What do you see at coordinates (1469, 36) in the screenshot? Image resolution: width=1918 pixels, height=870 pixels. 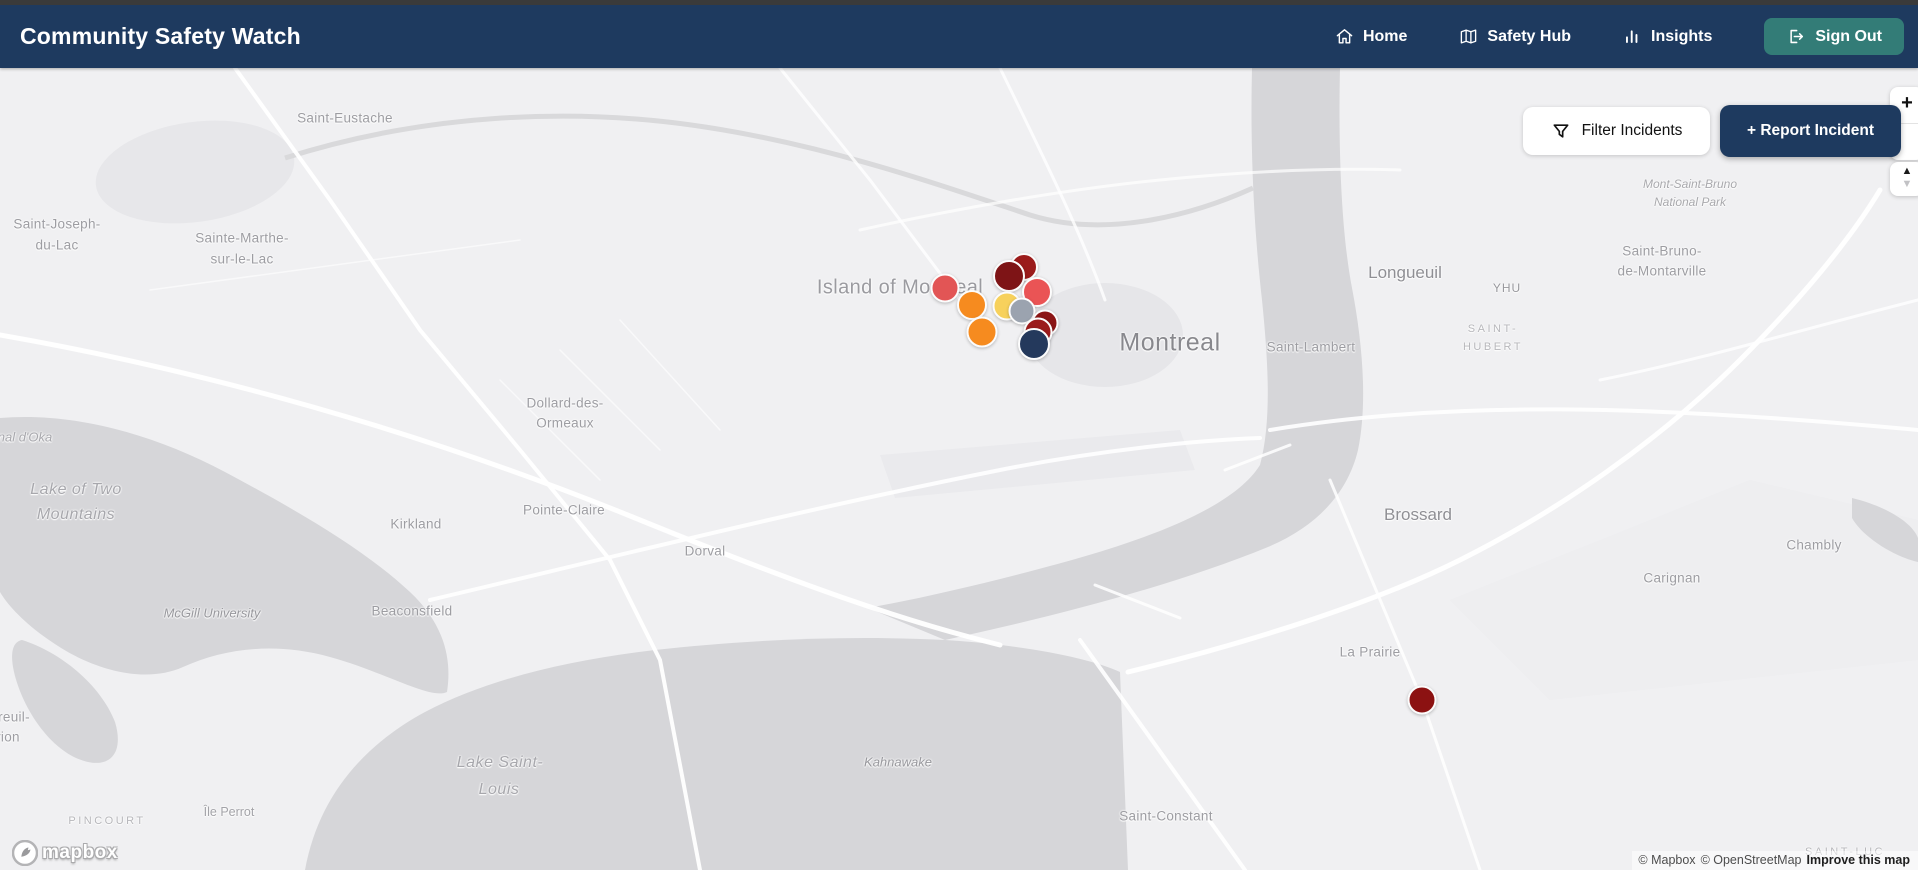 I see `map-icon` at bounding box center [1469, 36].